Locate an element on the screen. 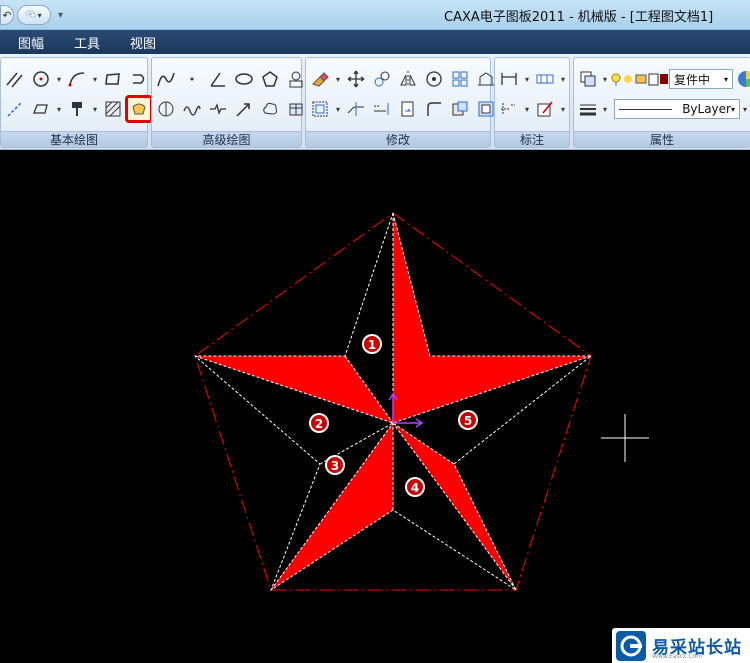 The width and height of the screenshot is (750, 663). hatch-tool-button is located at coordinates (113, 109).